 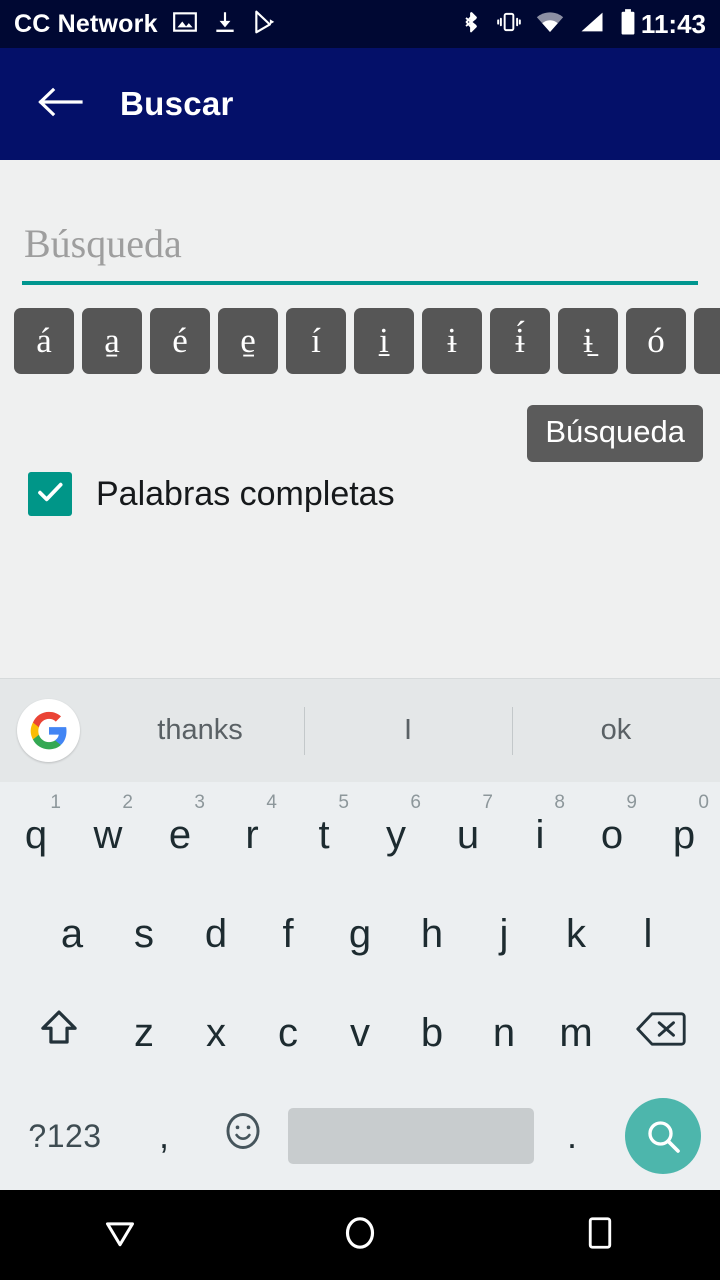 What do you see at coordinates (180, 341) in the screenshot?
I see `accent-key: é` at bounding box center [180, 341].